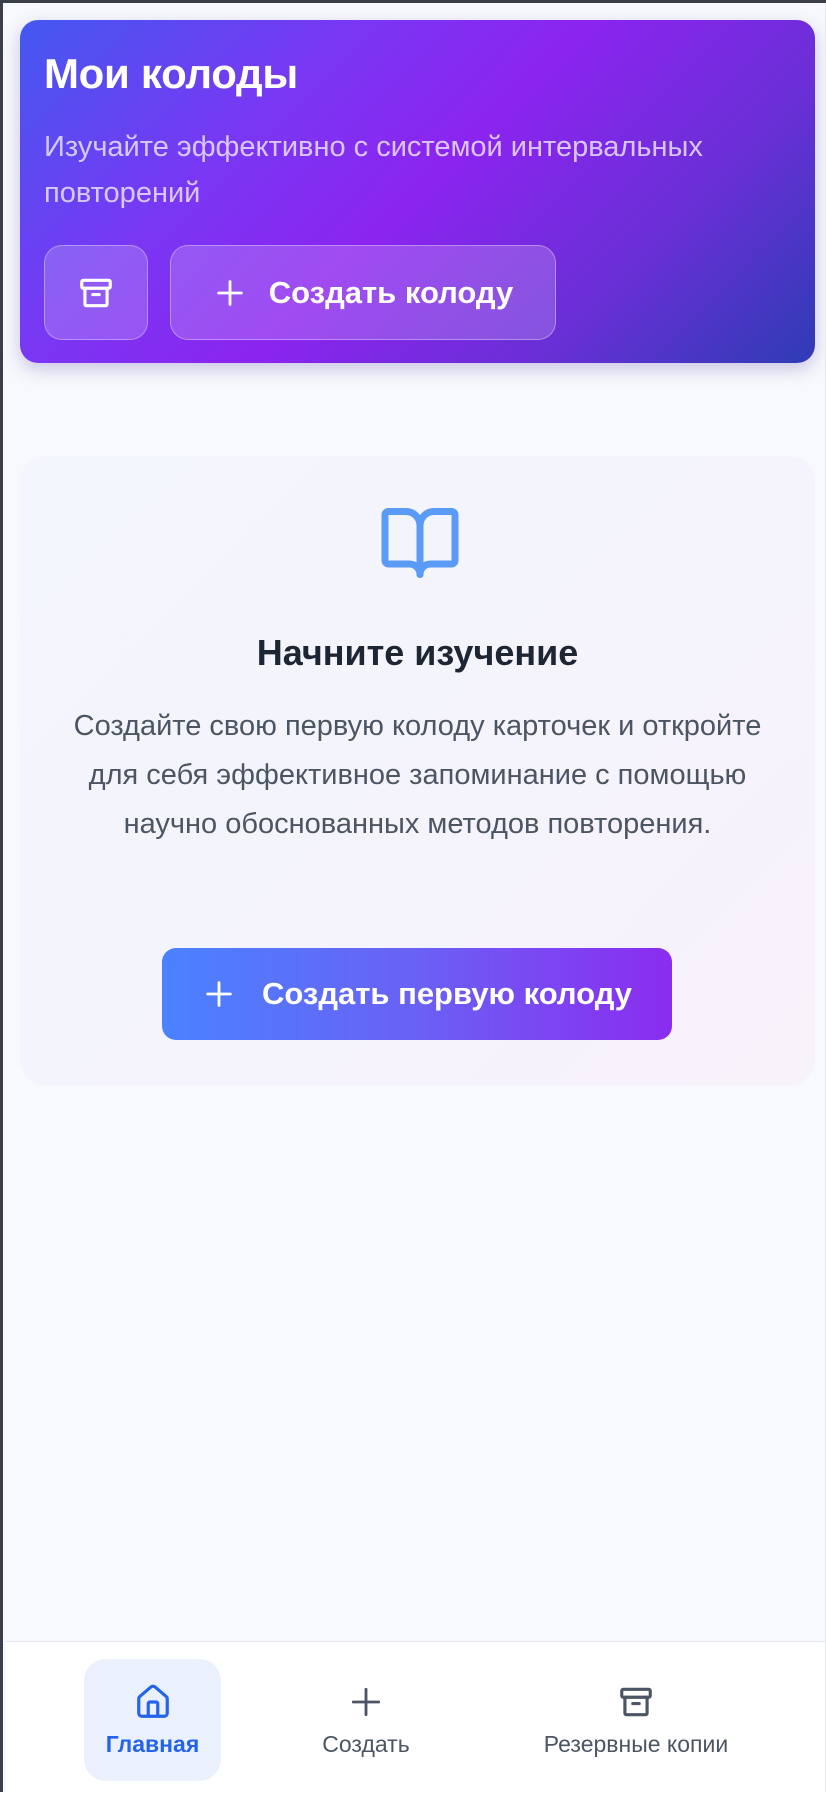  I want to click on bottom-navigation: Главная Создать Резервные копии, so click(416, 1718).